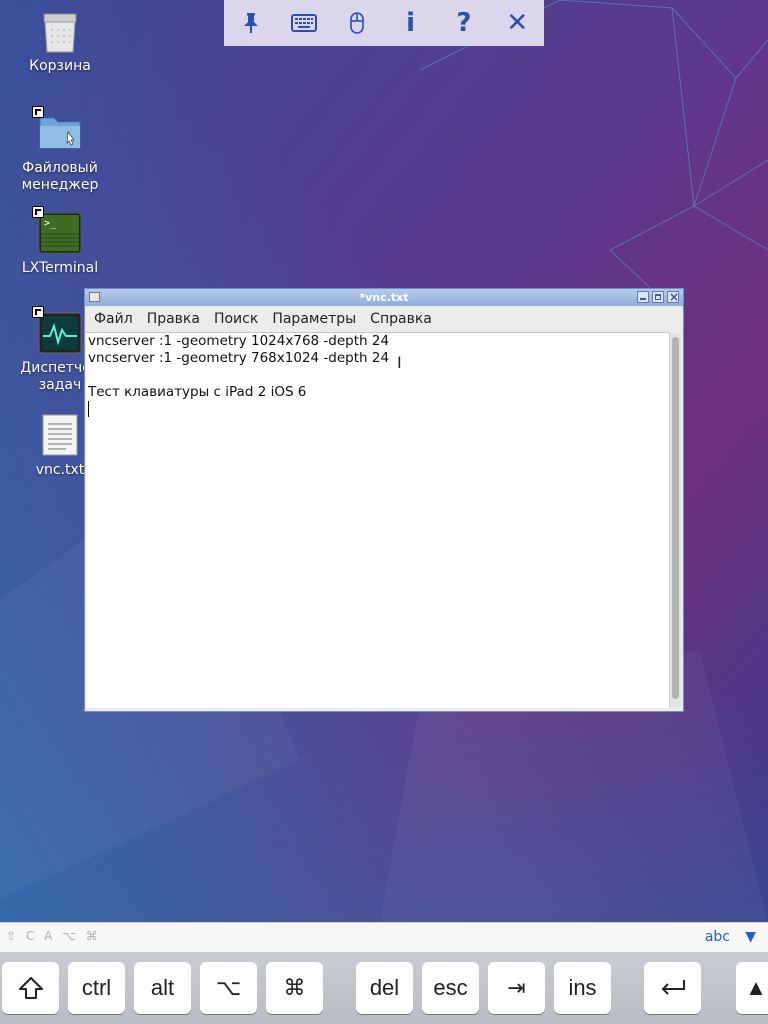  What do you see at coordinates (88, 409) in the screenshot?
I see `text-caret` at bounding box center [88, 409].